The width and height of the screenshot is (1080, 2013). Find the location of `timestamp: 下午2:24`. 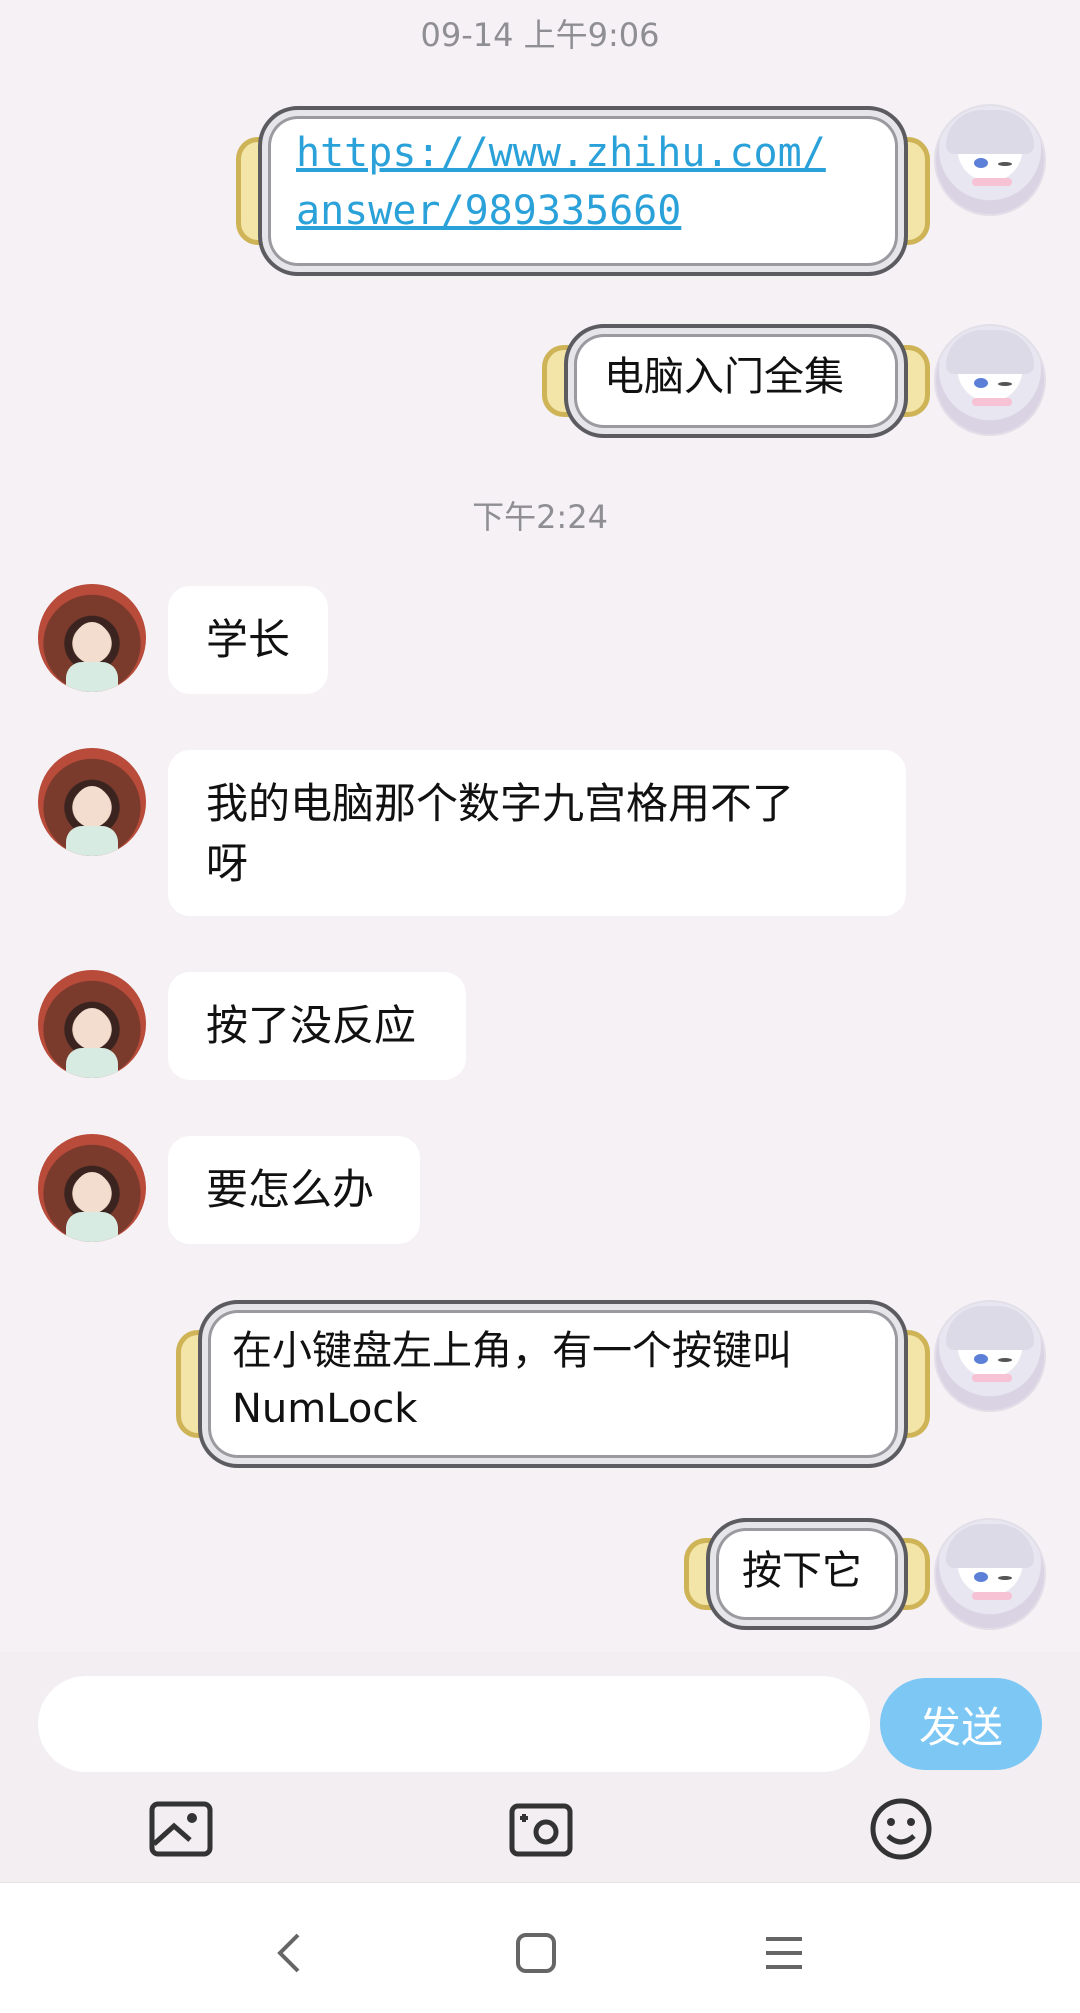

timestamp: 下午2:24 is located at coordinates (540, 517).